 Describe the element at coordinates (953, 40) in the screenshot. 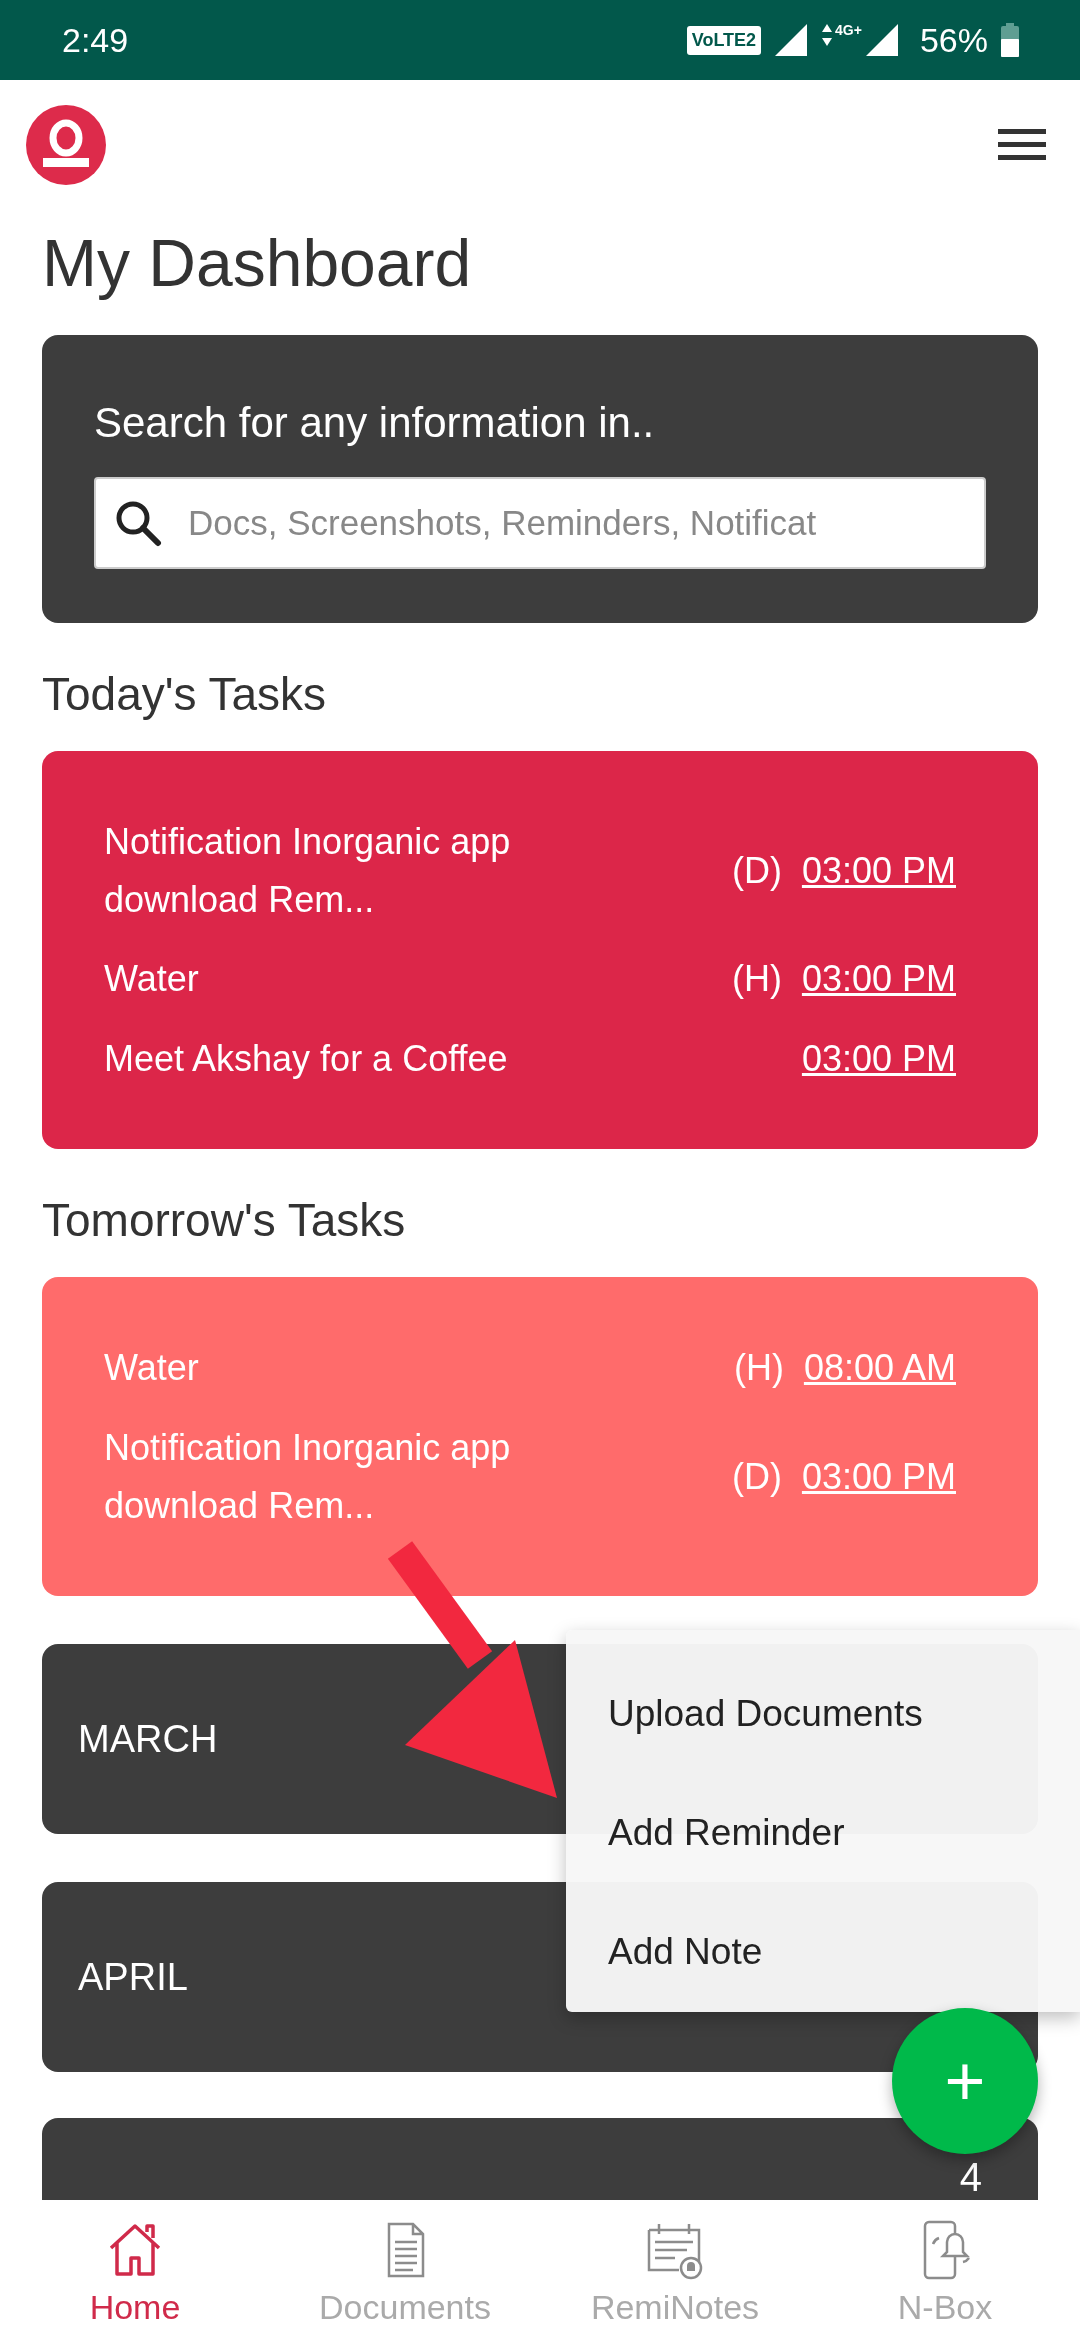

I see `battery-percent: 56%` at that location.